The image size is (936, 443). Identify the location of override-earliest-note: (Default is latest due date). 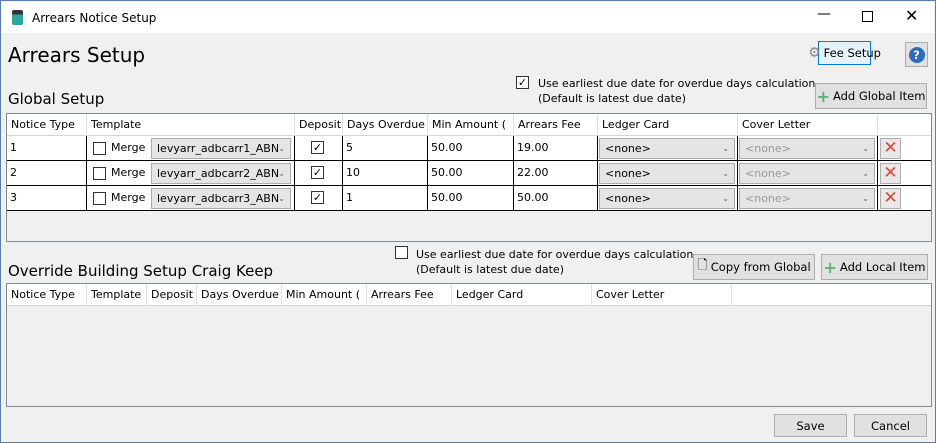
(490, 269).